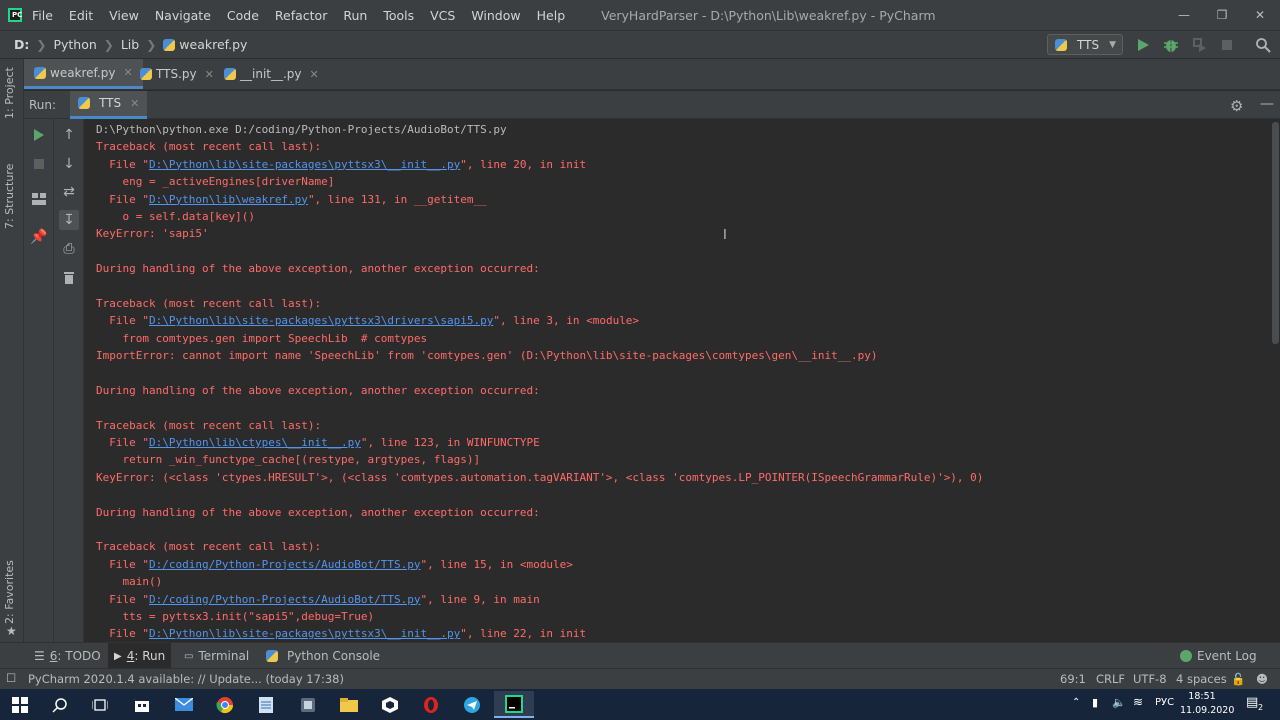 The width and height of the screenshot is (1280, 720). Describe the element at coordinates (9, 93) in the screenshot. I see `project-tool-tab: 1: Project` at that location.